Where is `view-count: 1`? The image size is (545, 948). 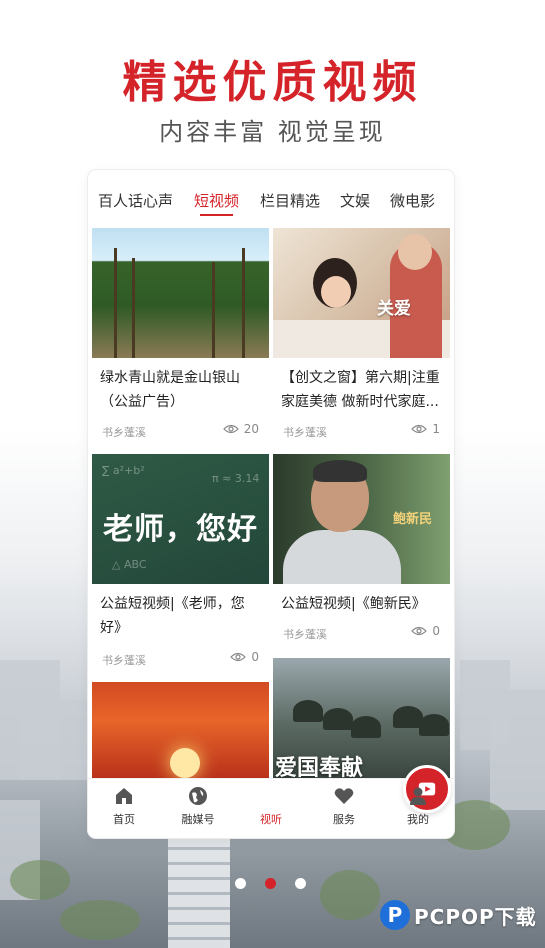 view-count: 1 is located at coordinates (425, 429).